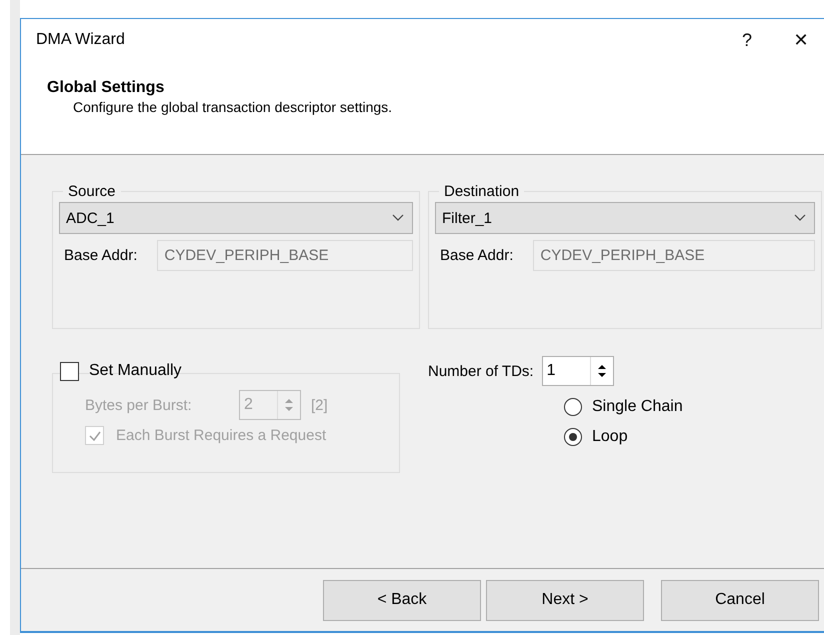  I want to click on page-title: Global Settings, so click(106, 88).